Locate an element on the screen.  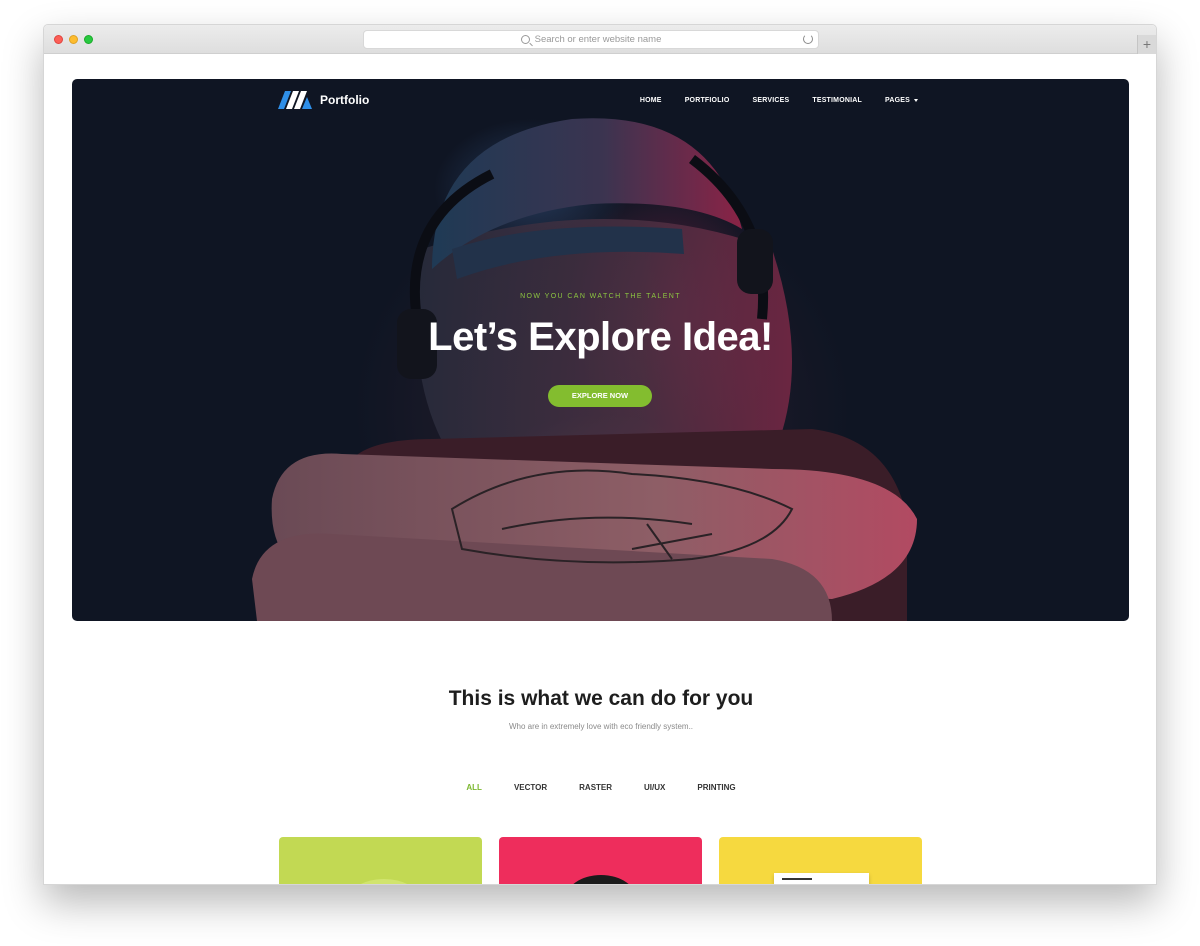
close-window-icon is located at coordinates (58, 39).